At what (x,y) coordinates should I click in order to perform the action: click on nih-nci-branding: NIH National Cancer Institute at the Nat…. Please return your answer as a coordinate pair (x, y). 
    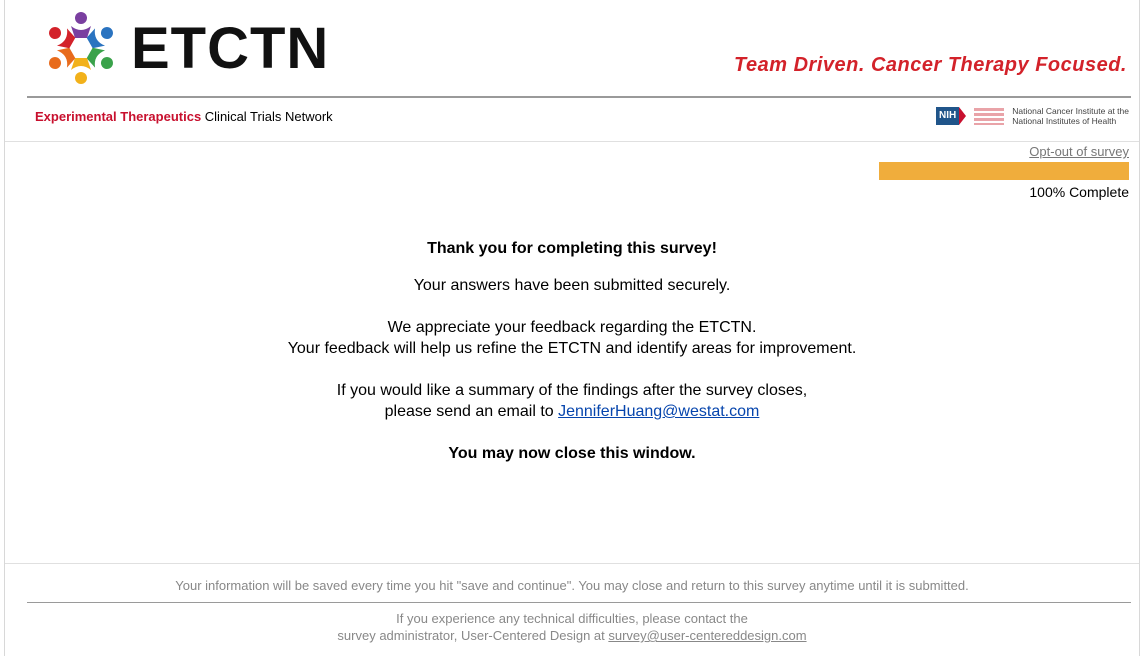
    Looking at the image, I should click on (1032, 116).